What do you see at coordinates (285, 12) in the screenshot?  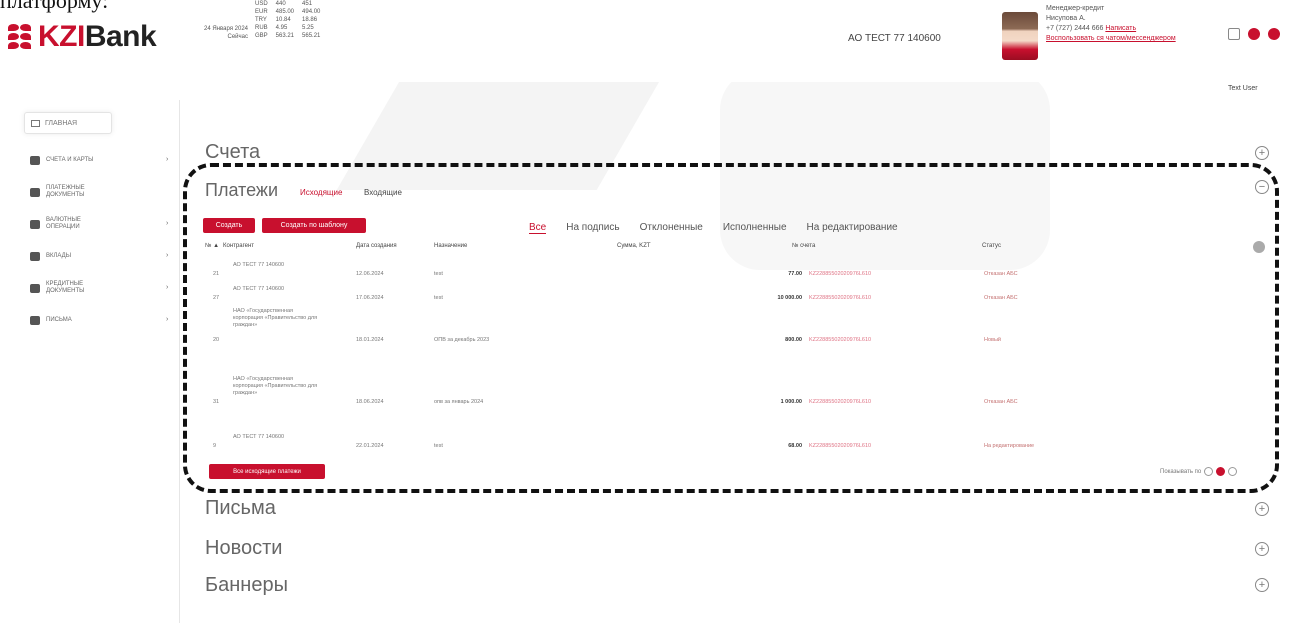 I see `rate-buy: 485.00` at bounding box center [285, 12].